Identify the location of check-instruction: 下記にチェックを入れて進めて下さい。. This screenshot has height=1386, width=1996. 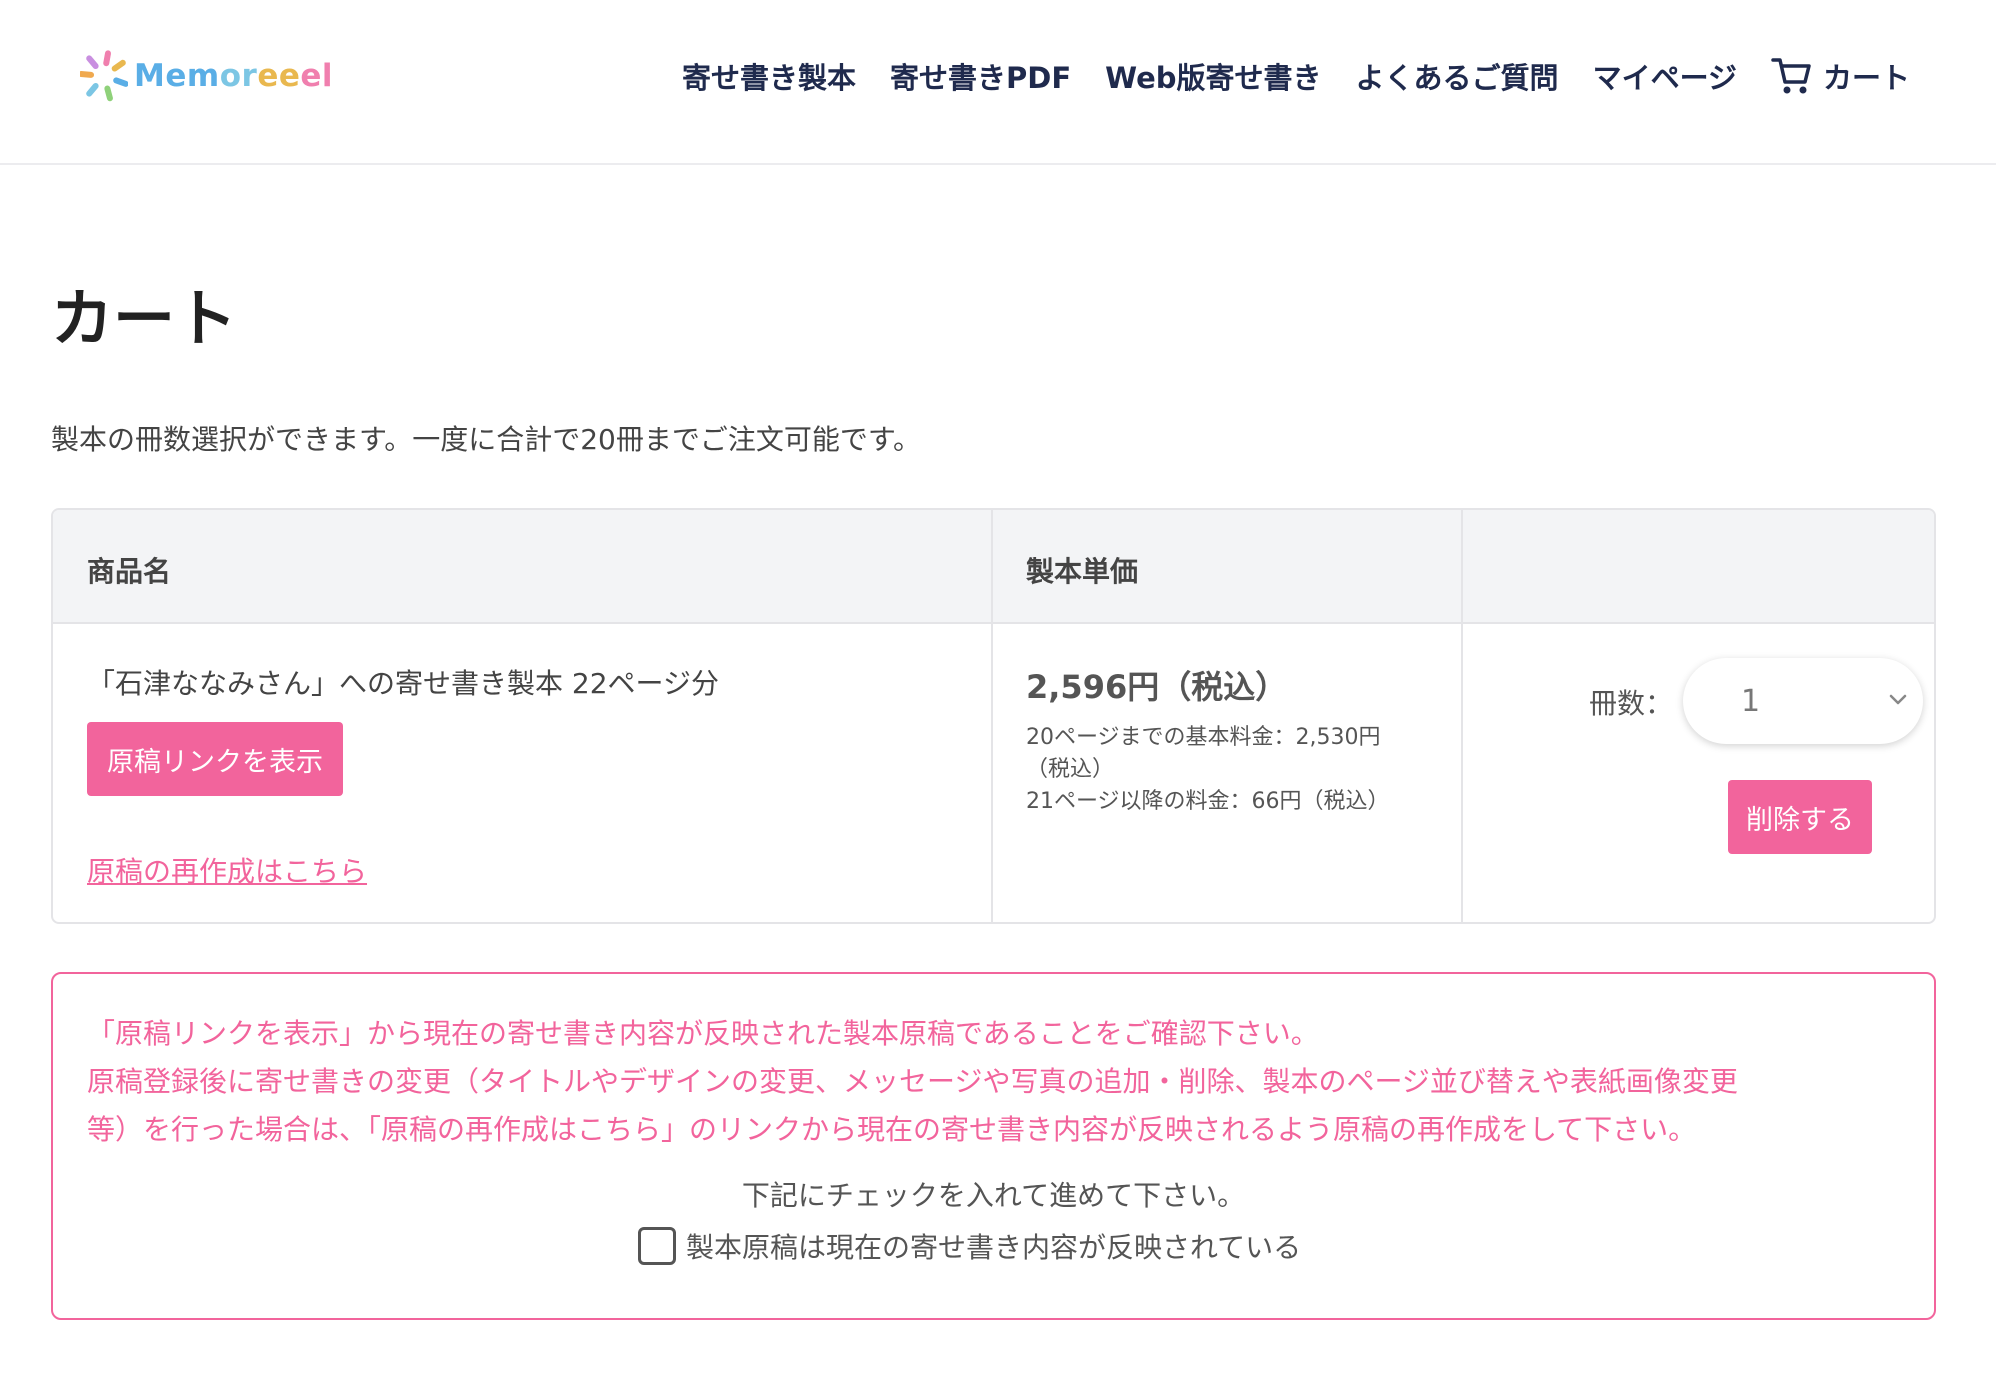
(993, 1195).